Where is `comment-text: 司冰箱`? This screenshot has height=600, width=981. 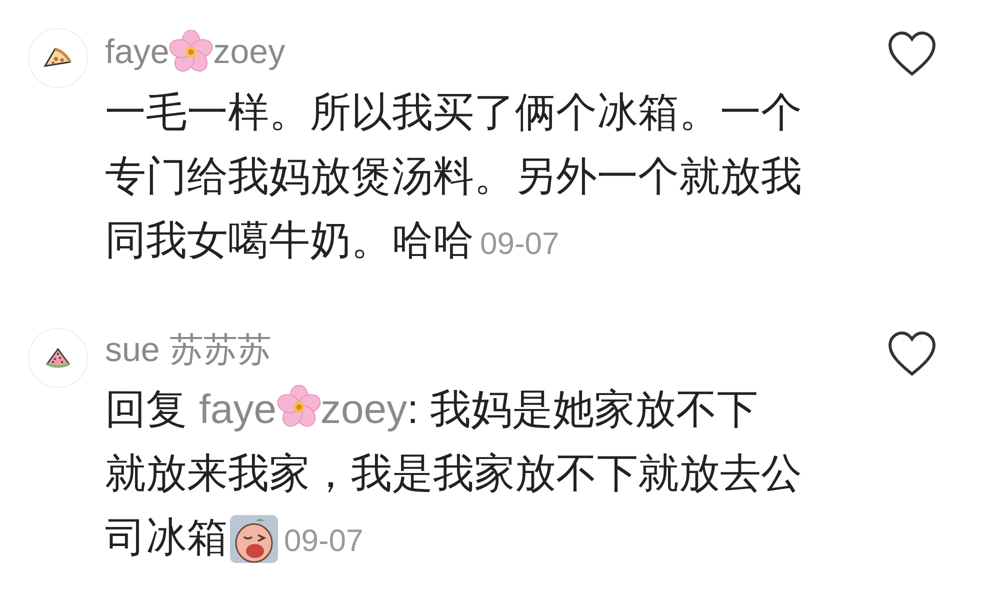 comment-text: 司冰箱 is located at coordinates (166, 537).